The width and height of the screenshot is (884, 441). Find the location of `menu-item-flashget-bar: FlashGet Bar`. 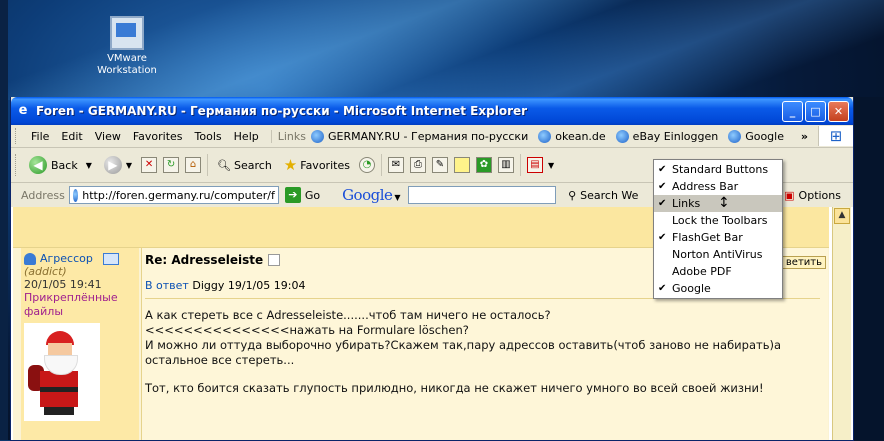

menu-item-flashget-bar: FlashGet Bar is located at coordinates (718, 237).